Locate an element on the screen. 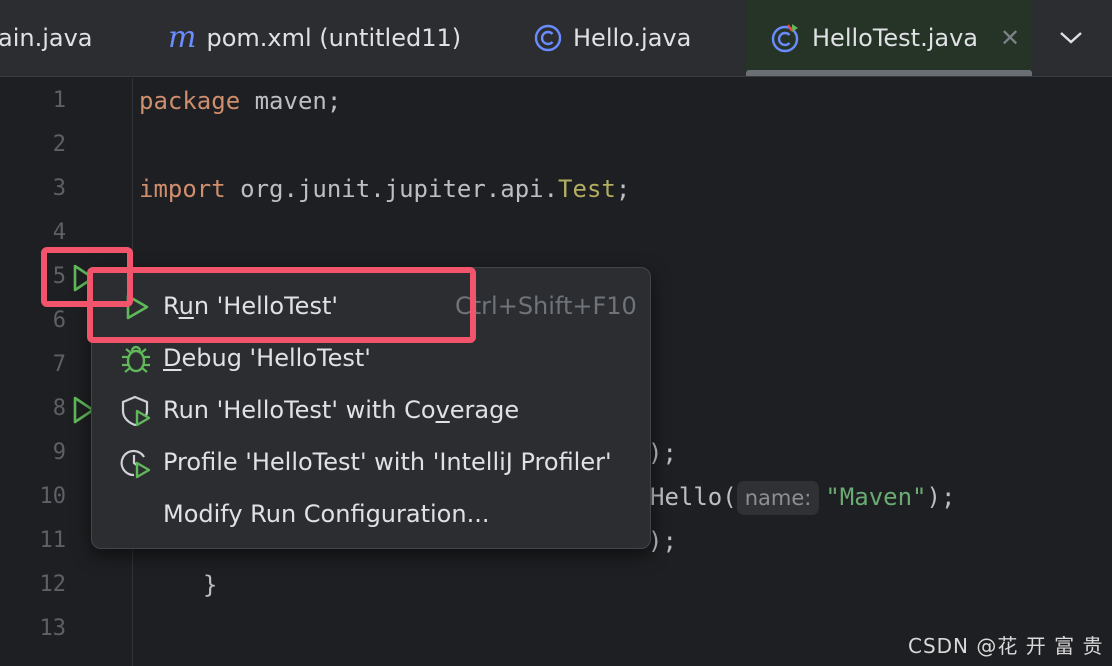 The image size is (1112, 666). line-number: 12 is located at coordinates (53, 584).